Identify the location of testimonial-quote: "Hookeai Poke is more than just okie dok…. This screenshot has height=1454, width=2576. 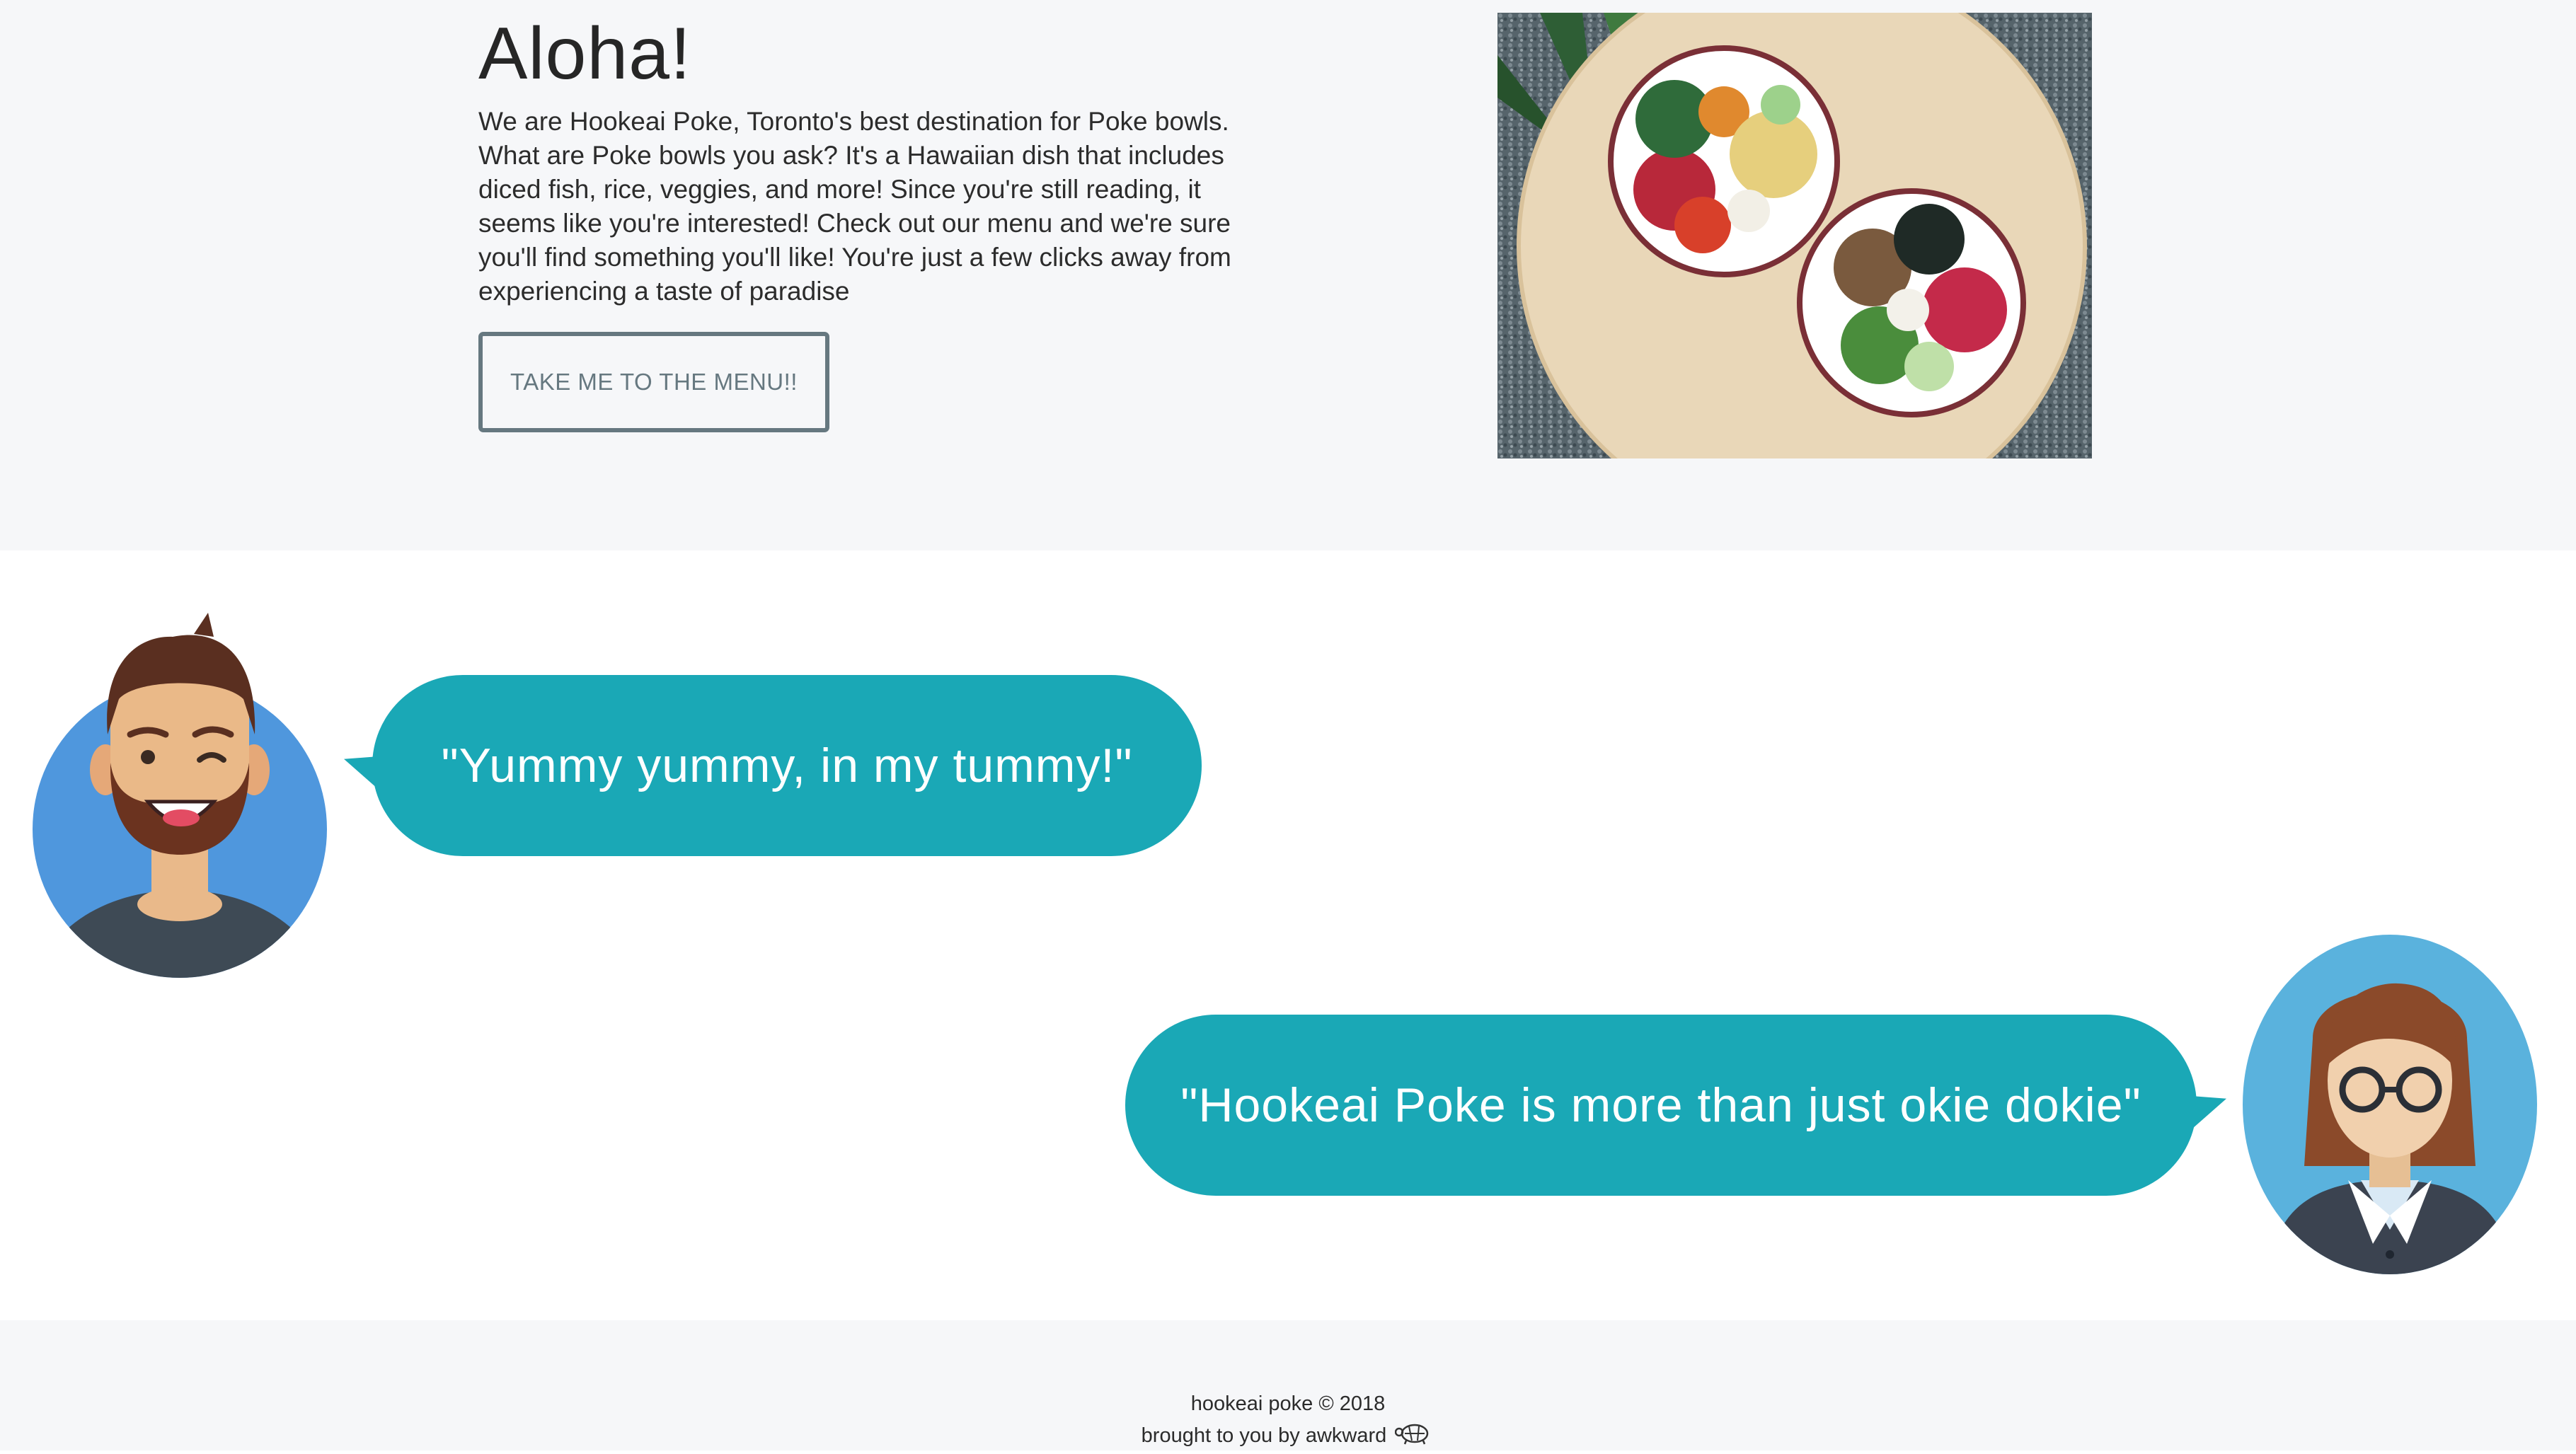
(1661, 1105).